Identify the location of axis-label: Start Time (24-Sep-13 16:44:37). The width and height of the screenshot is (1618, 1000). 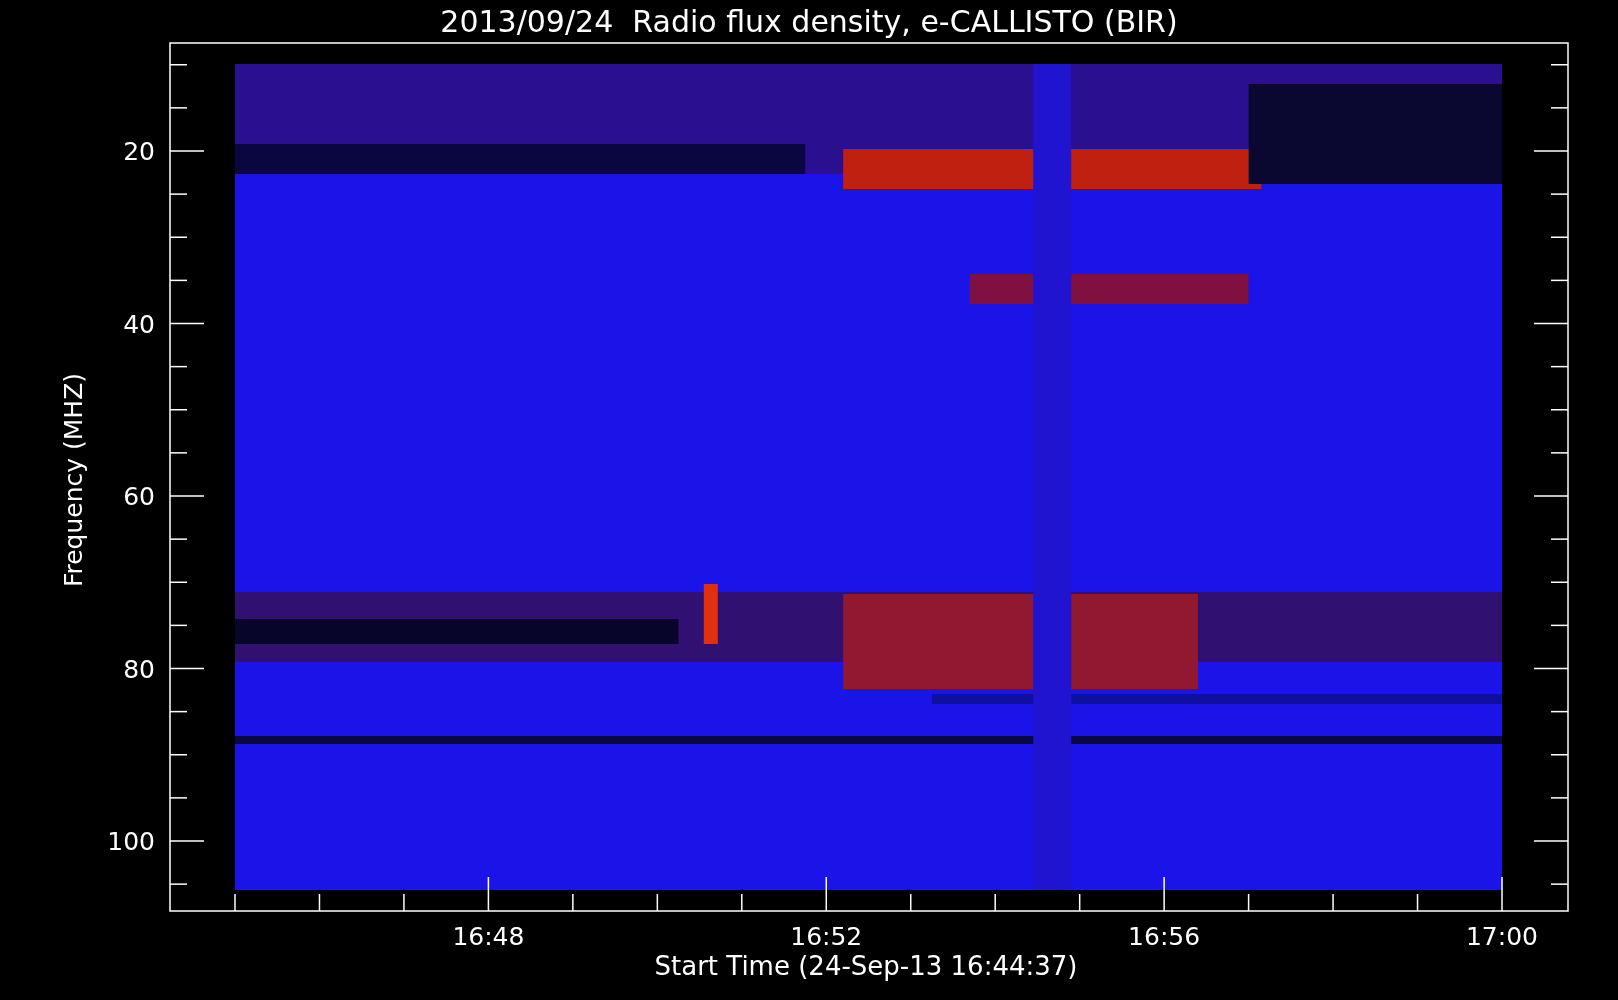
(866, 966).